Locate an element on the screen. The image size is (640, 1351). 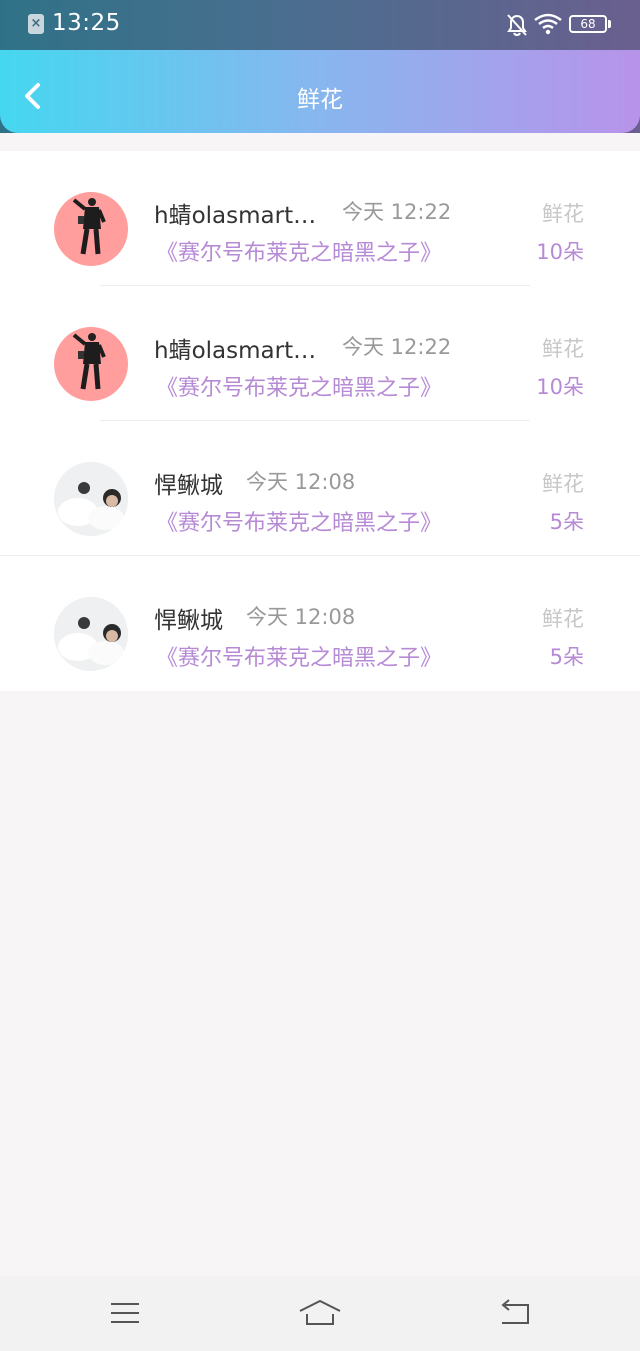
mute-bell-icon is located at coordinates (517, 25).